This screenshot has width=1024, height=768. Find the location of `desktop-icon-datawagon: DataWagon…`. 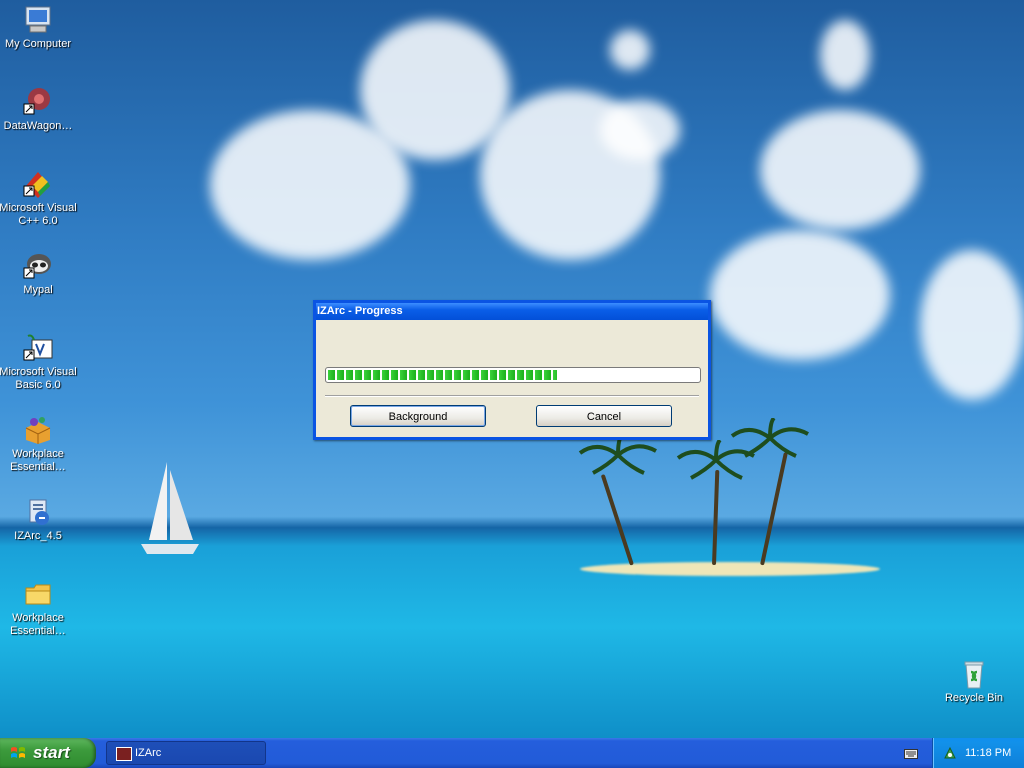

desktop-icon-datawagon: DataWagon… is located at coordinates (39, 109).